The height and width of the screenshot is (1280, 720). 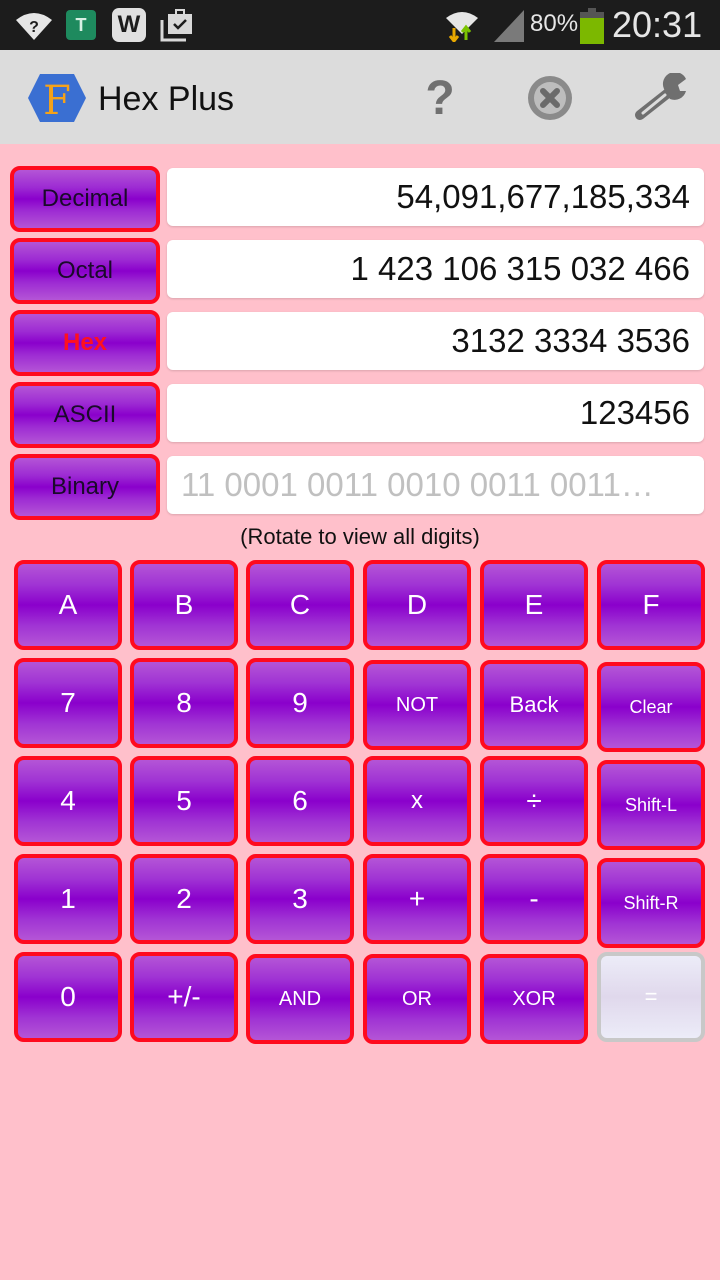 I want to click on key-divide: ÷, so click(x=534, y=801).